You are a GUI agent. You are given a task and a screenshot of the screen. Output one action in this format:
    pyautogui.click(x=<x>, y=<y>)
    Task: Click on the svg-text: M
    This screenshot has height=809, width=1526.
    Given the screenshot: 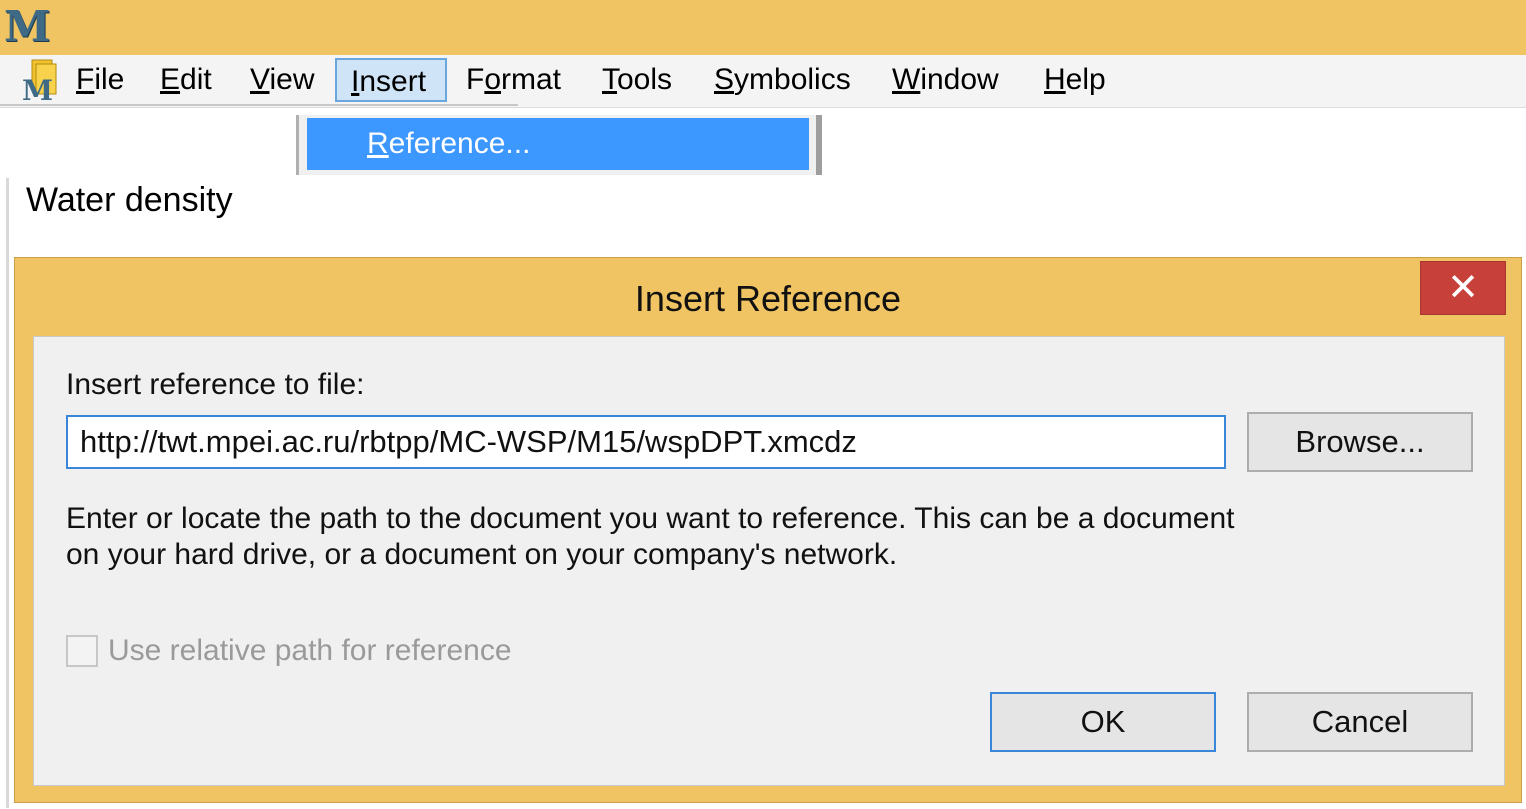 What is the action you would take?
    pyautogui.click(x=37, y=88)
    